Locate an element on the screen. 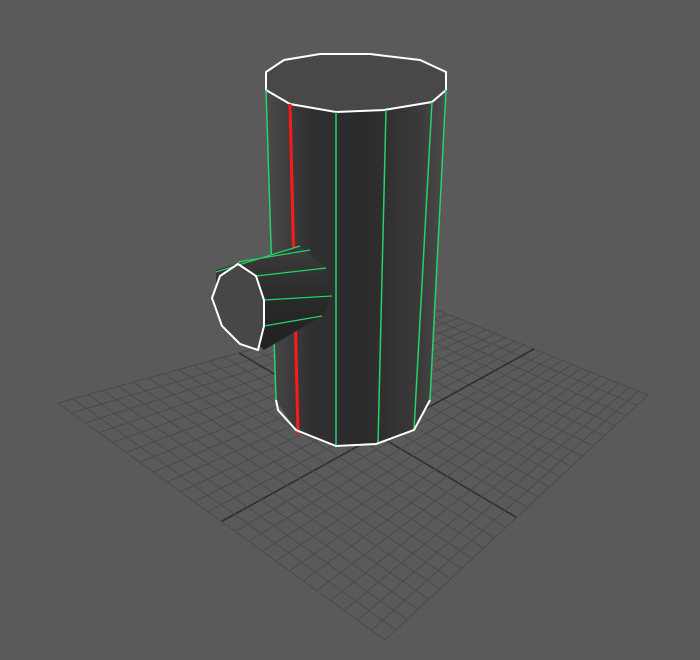 This screenshot has width=700, height=660. side-cylinder-end-cap is located at coordinates (237, 307).